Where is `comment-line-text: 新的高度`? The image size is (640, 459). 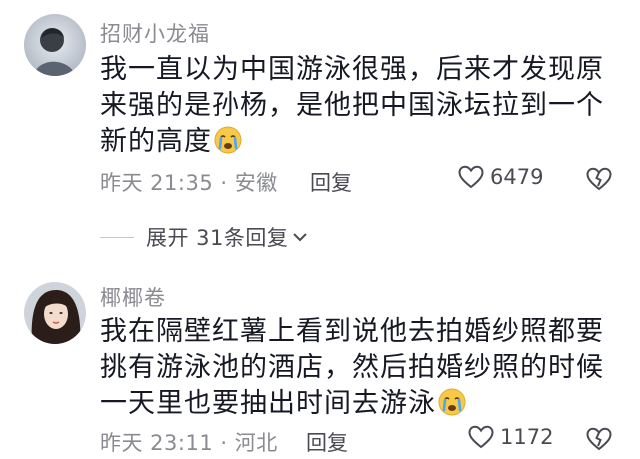 comment-line-text: 新的高度 is located at coordinates (156, 141).